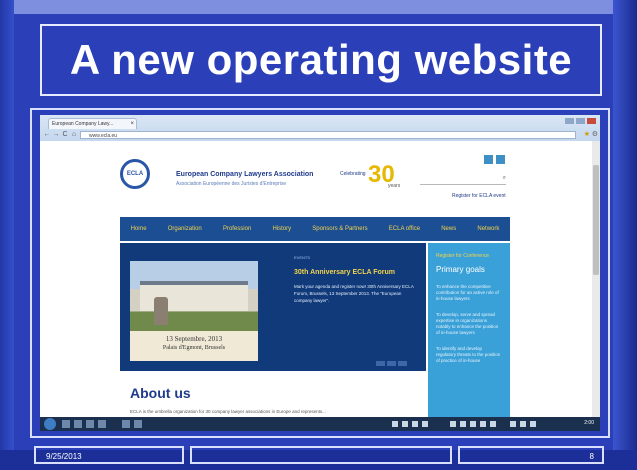 The height and width of the screenshot is (470, 637). What do you see at coordinates (160, 393) in the screenshot?
I see `about-heading: About us` at bounding box center [160, 393].